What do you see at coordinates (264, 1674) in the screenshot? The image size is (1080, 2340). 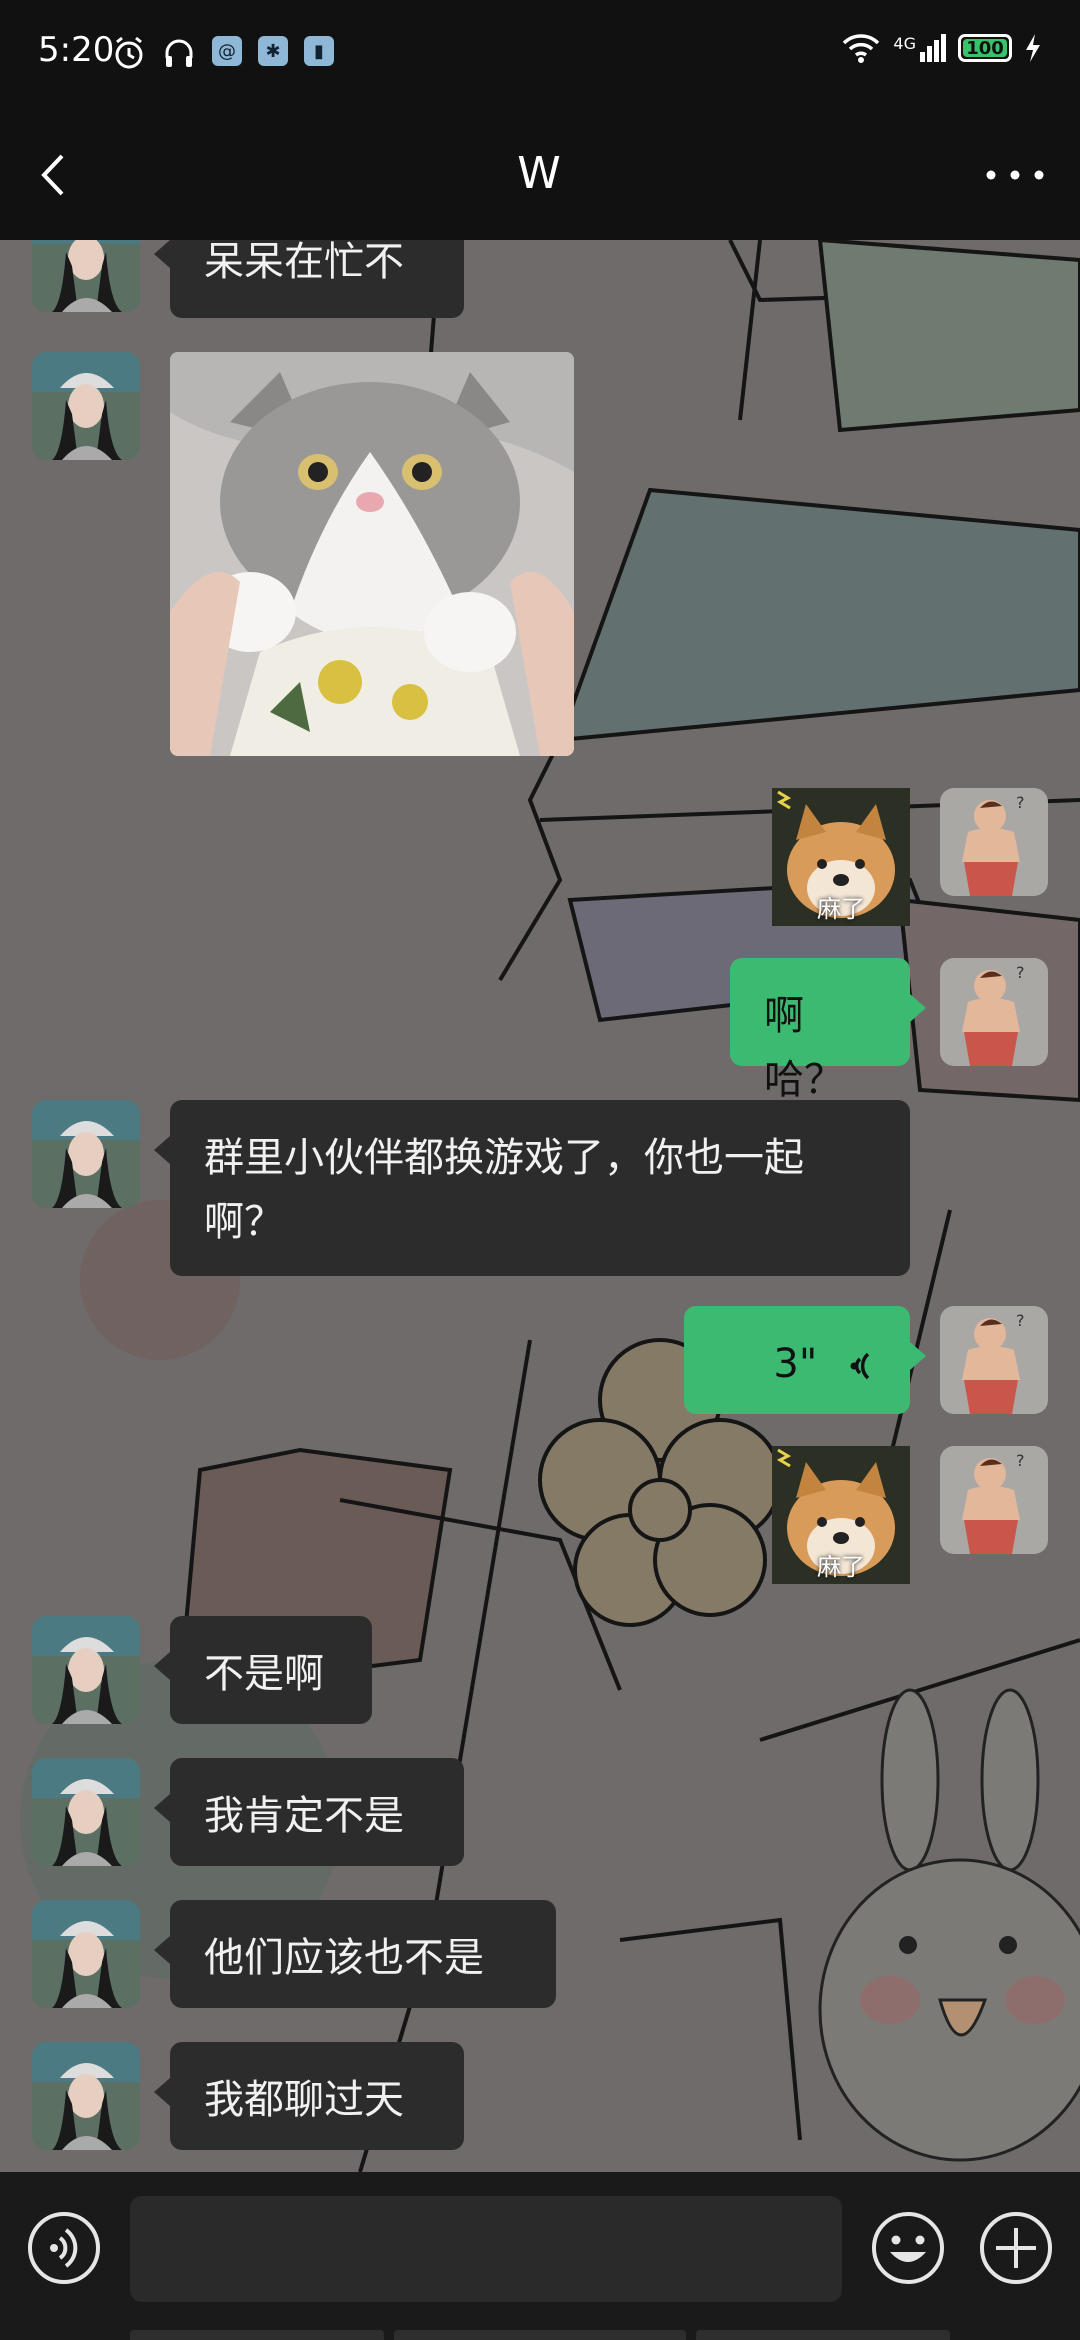 I see `message-text: 不是啊` at bounding box center [264, 1674].